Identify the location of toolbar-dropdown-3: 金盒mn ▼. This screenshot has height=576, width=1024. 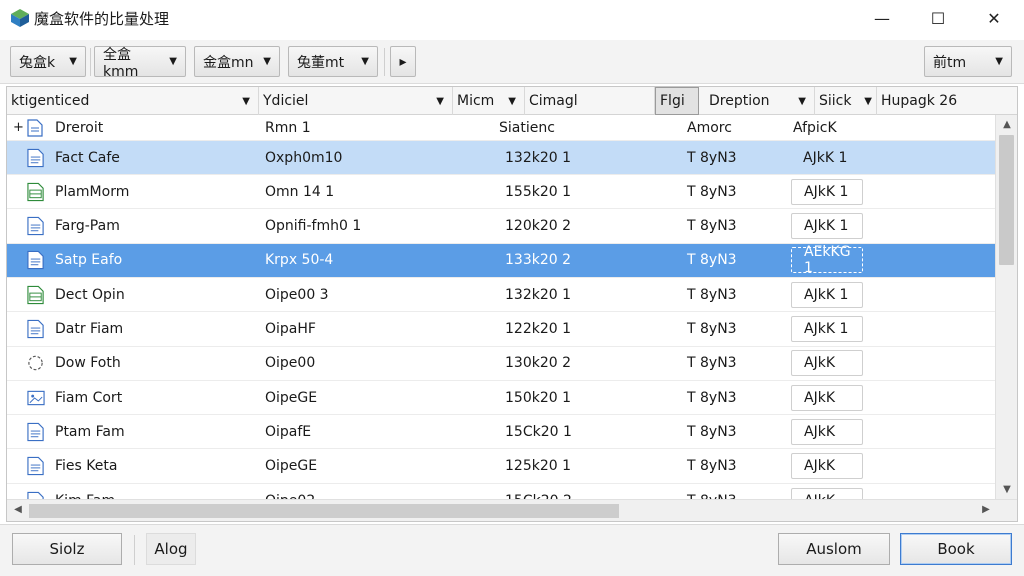
(237, 61).